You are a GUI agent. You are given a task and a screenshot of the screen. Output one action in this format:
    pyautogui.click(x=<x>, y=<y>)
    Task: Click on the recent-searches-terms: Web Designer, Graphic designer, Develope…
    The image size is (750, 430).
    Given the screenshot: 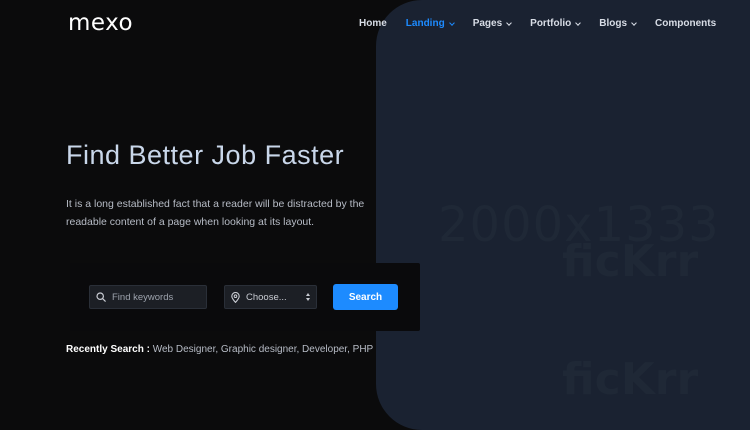 What is the action you would take?
    pyautogui.click(x=263, y=349)
    